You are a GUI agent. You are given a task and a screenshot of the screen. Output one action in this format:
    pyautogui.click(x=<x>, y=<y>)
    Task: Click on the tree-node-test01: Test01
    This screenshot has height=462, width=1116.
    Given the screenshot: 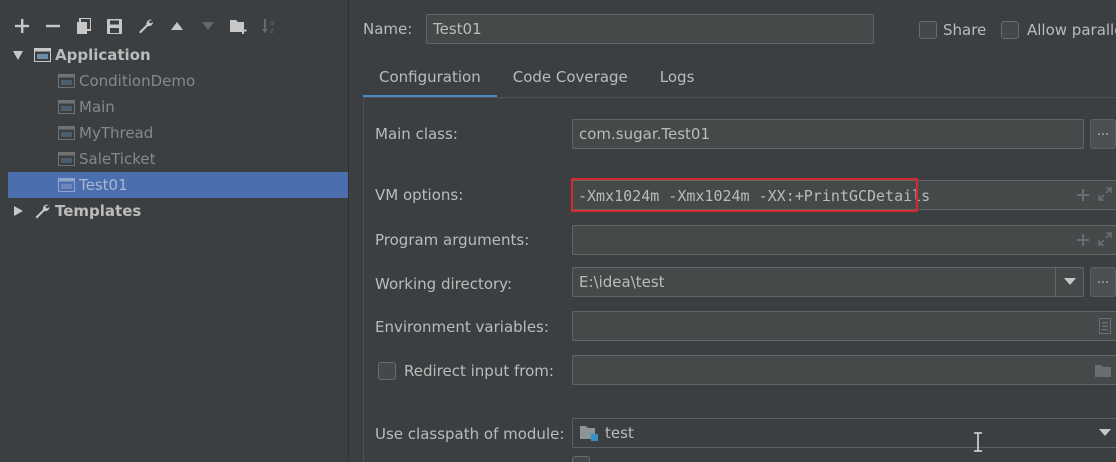 What is the action you would take?
    pyautogui.click(x=178, y=185)
    